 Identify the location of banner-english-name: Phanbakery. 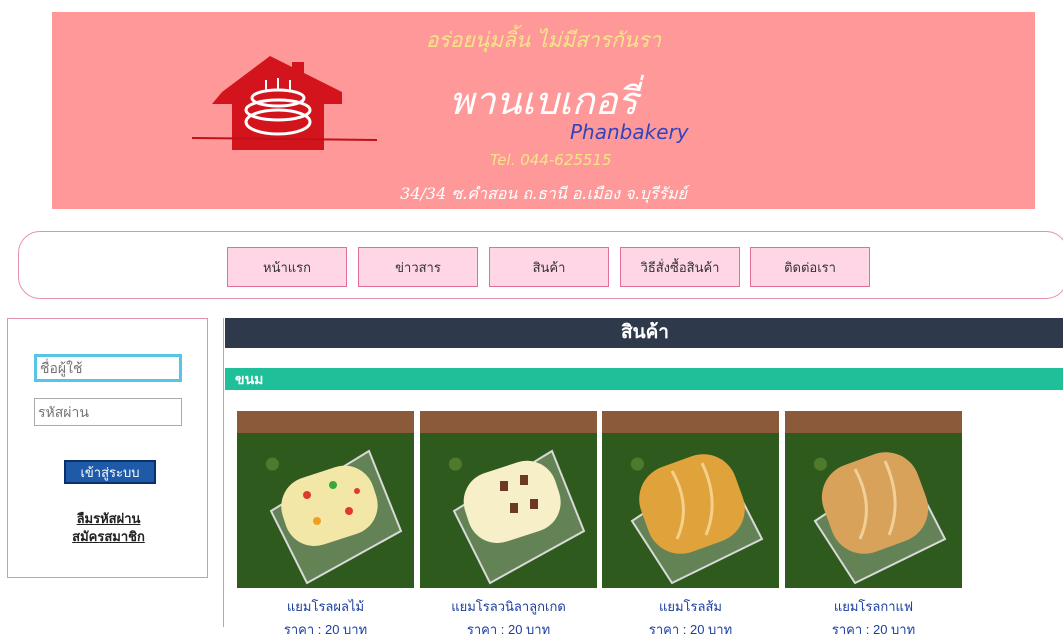
(629, 132).